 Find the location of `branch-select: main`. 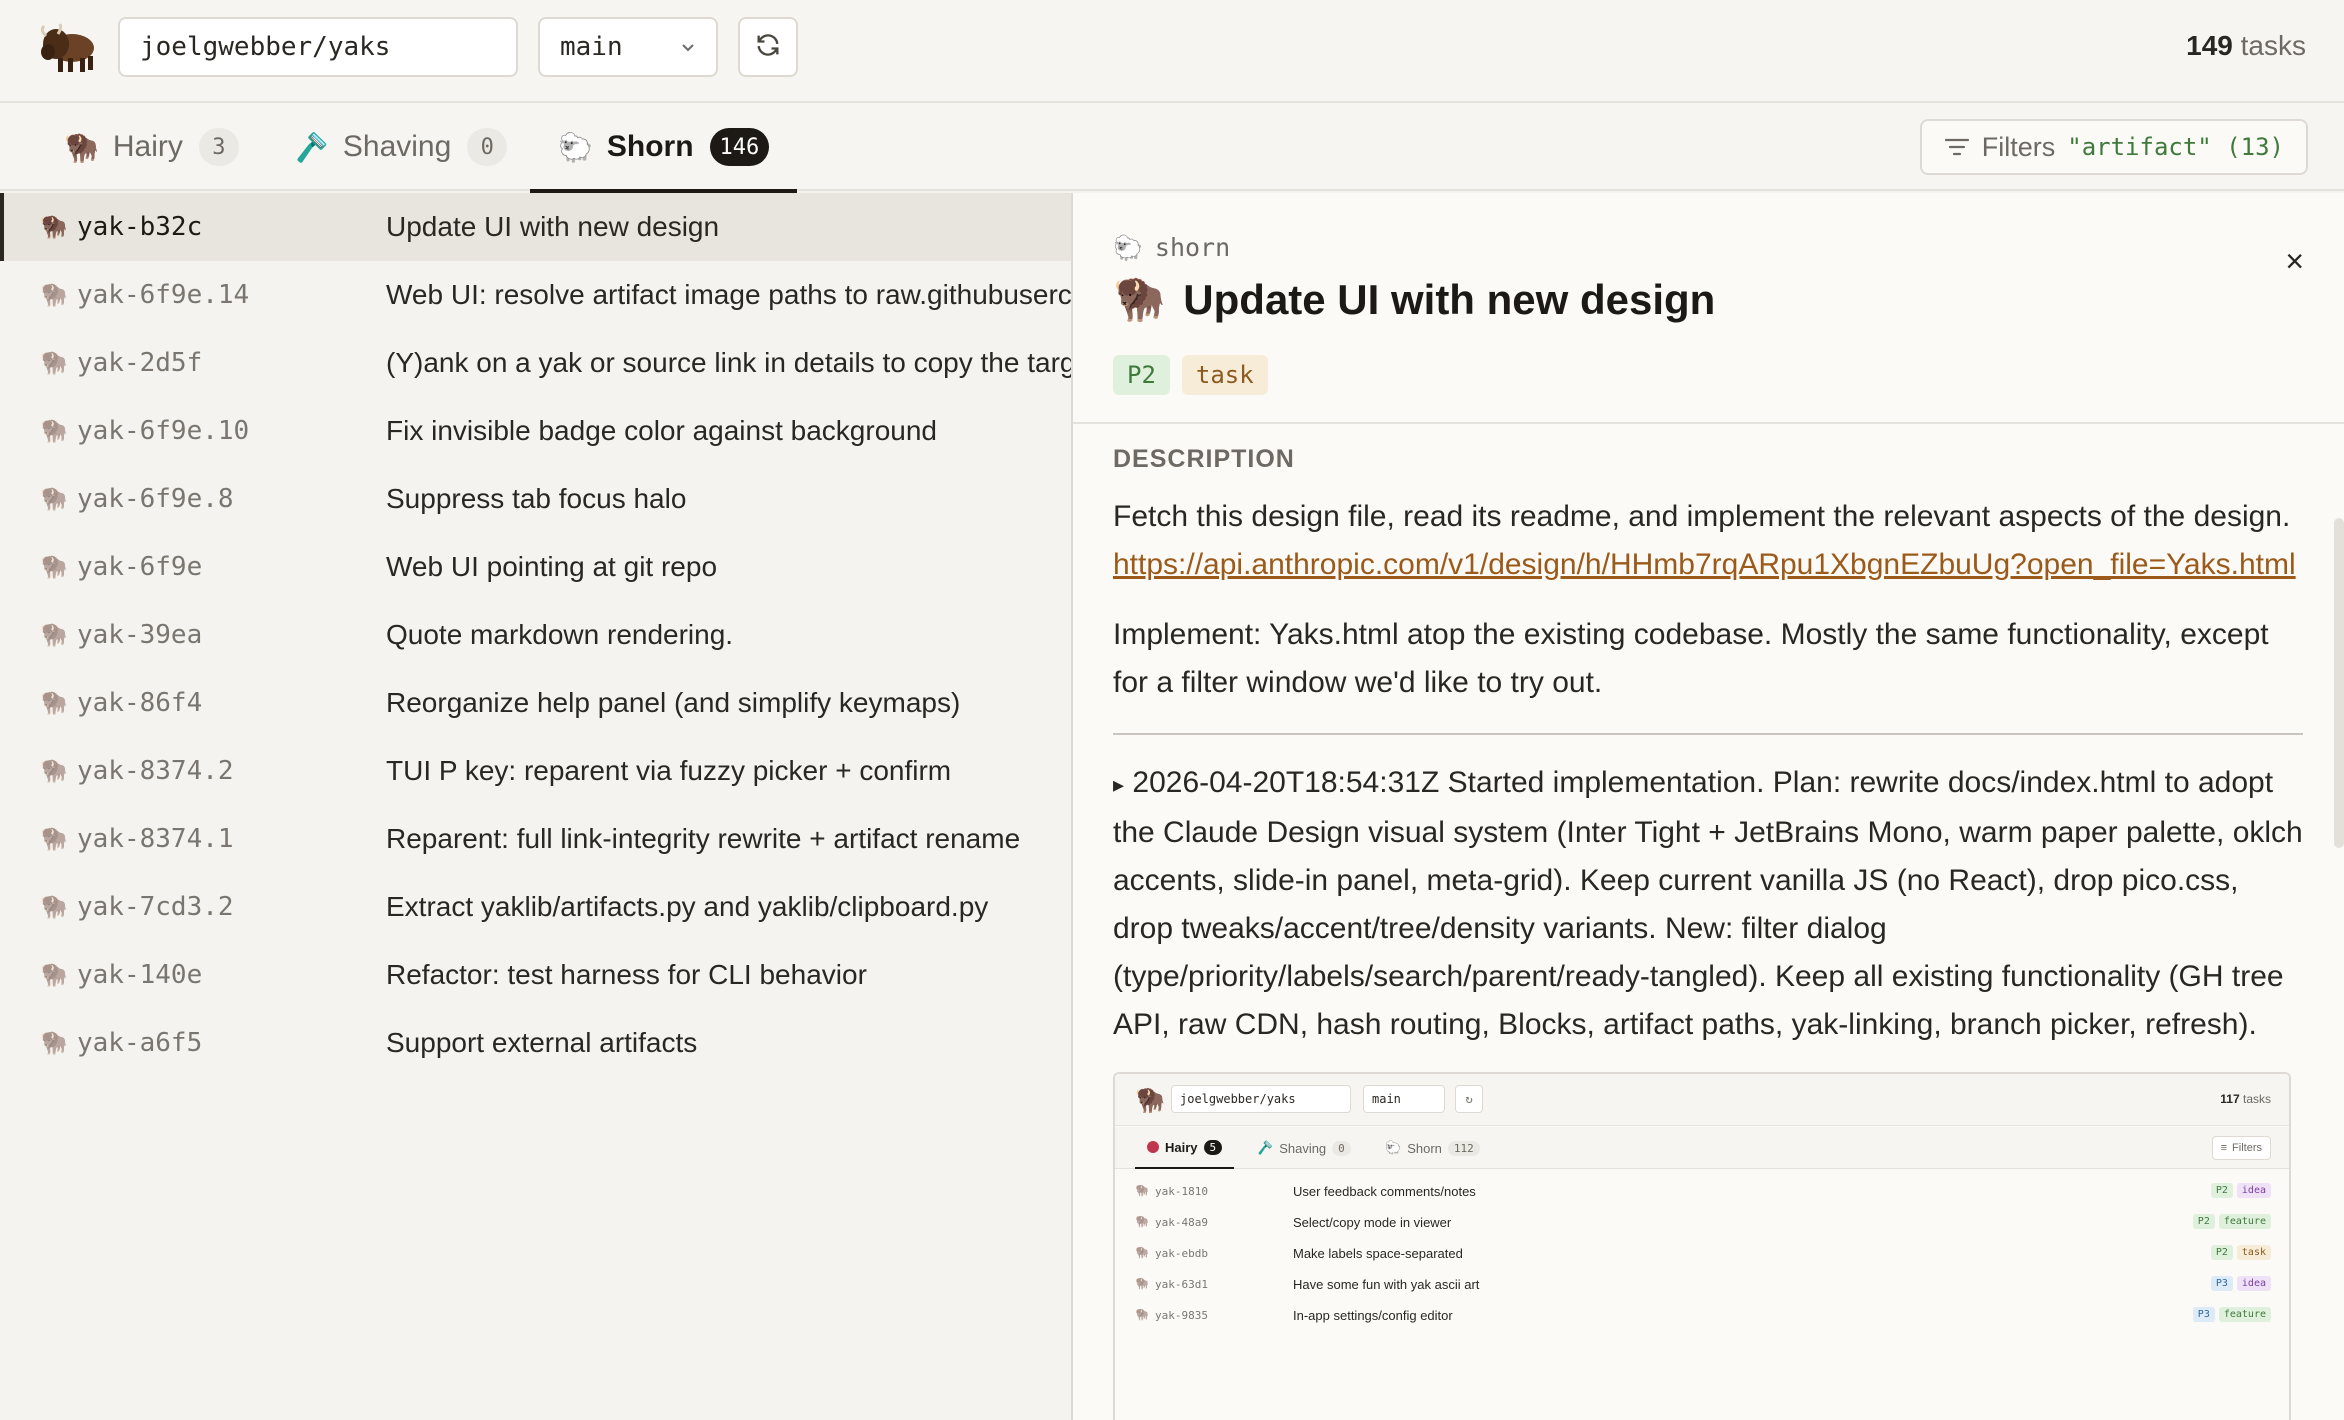

branch-select: main is located at coordinates (628, 47).